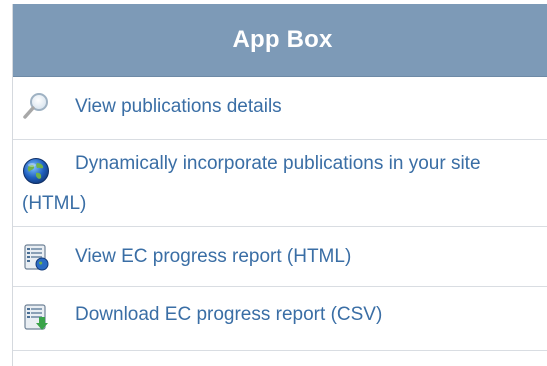 This screenshot has height=366, width=547. What do you see at coordinates (36, 257) in the screenshot?
I see `report-web-icon` at bounding box center [36, 257].